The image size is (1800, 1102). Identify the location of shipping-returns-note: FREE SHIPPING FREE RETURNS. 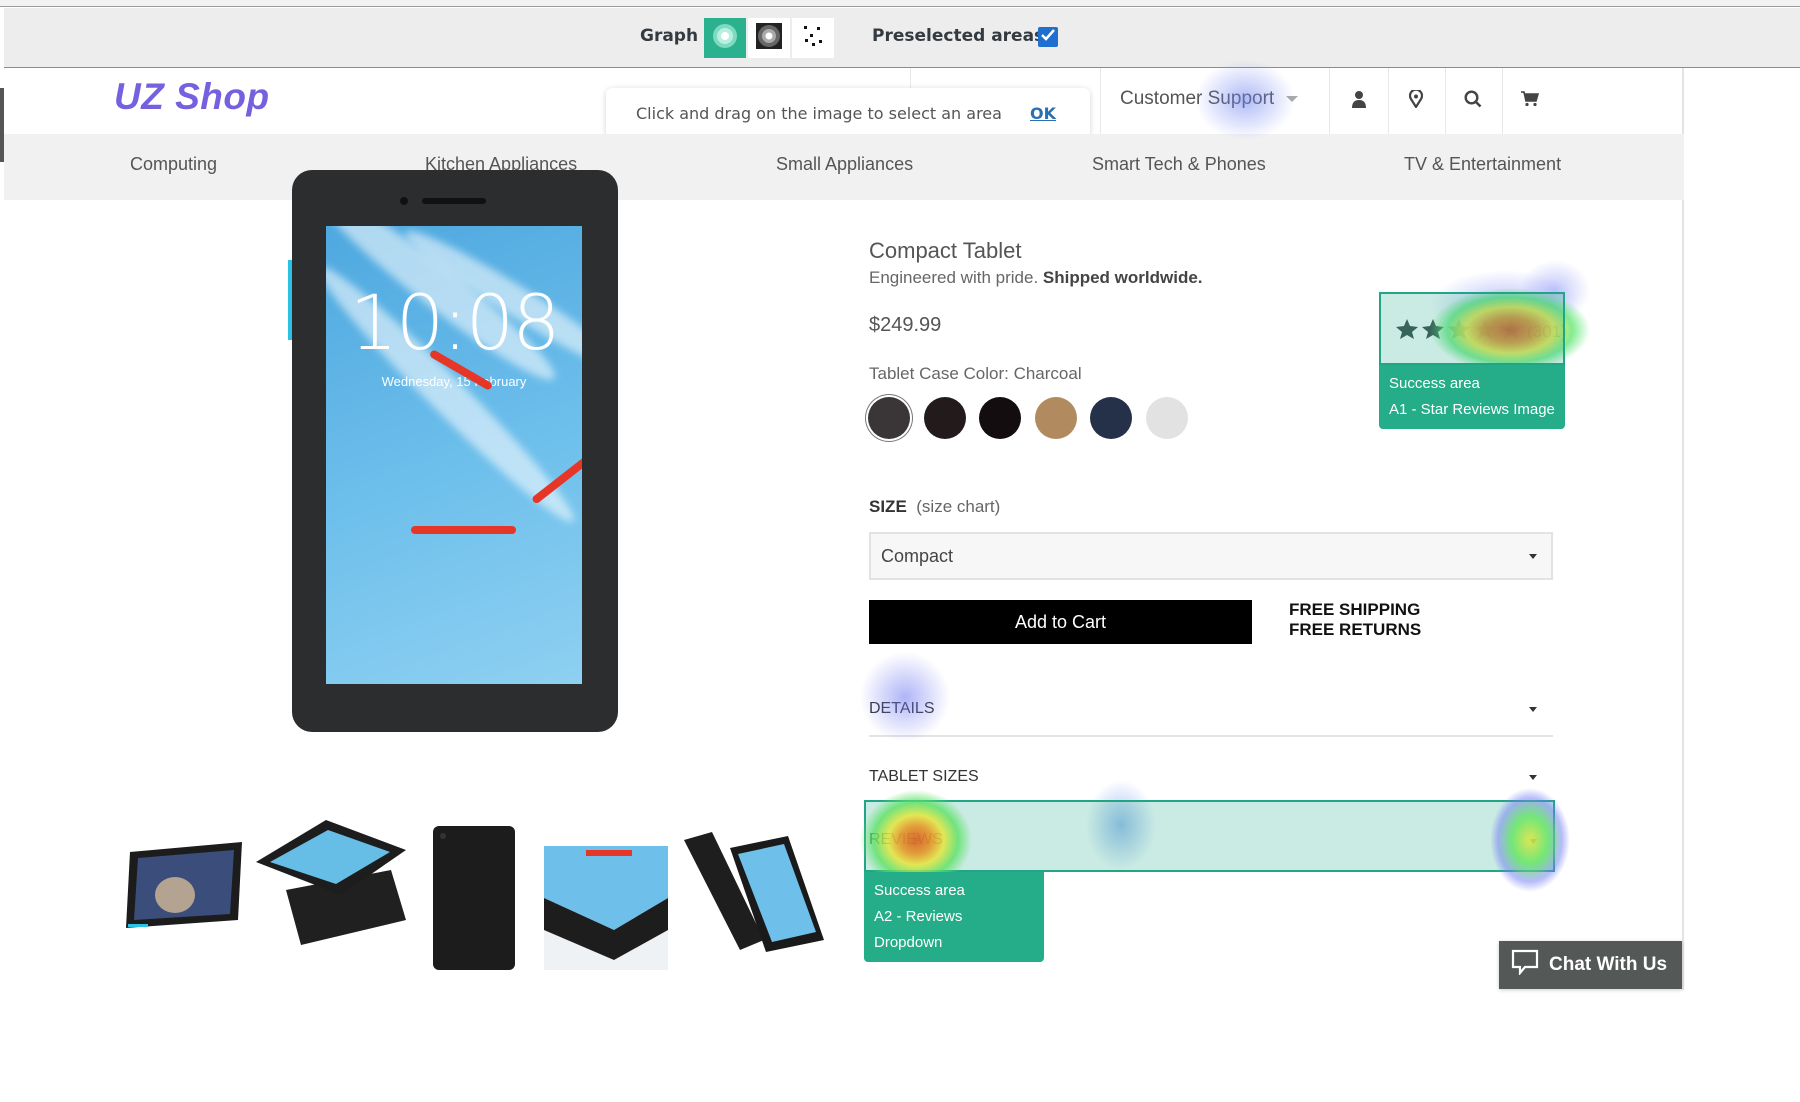
(1355, 620).